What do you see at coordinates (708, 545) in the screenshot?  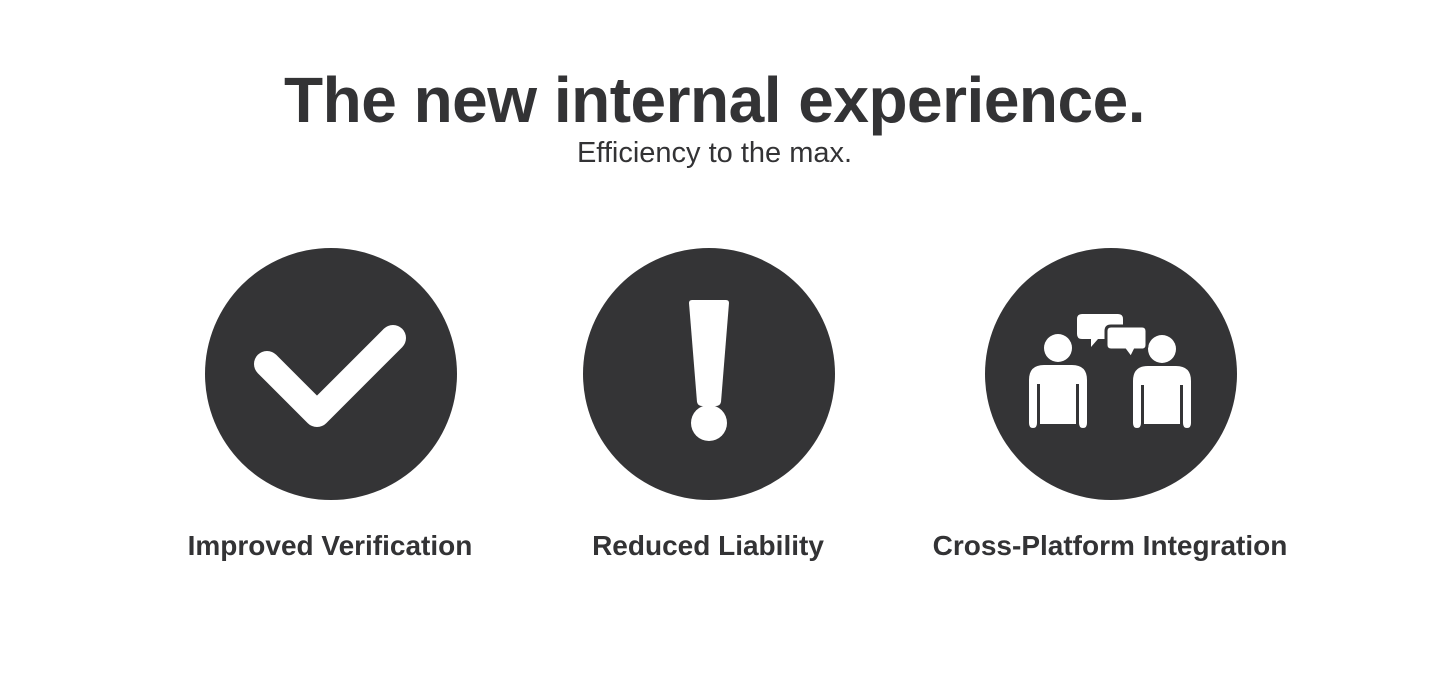 I see `feature-label: Reduced Liability` at bounding box center [708, 545].